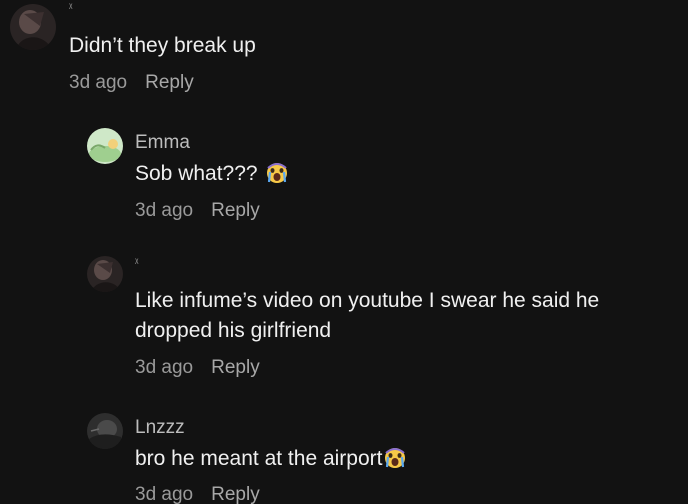 The image size is (688, 504). I want to click on comment-username: Lnzzz, so click(160, 428).